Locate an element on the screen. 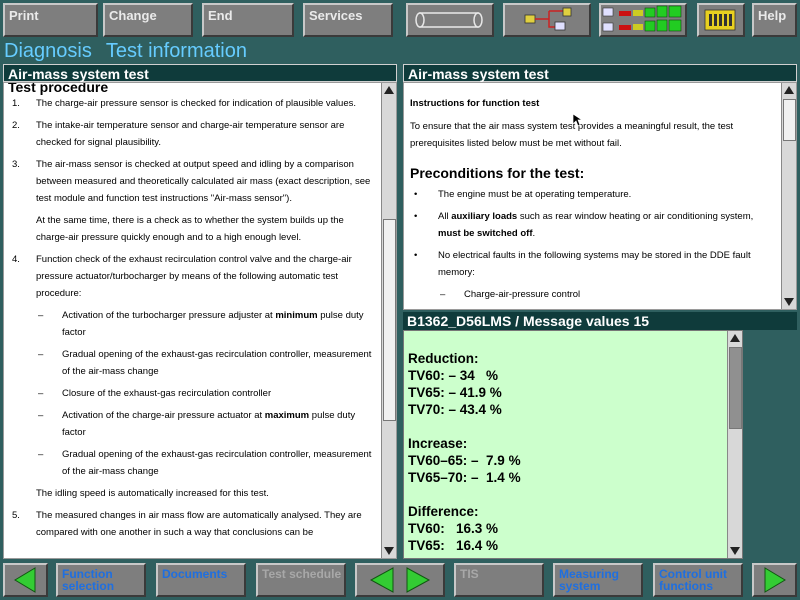 The width and height of the screenshot is (800, 600). difference-tv65: TV65: 16.4 % is located at coordinates (453, 545).